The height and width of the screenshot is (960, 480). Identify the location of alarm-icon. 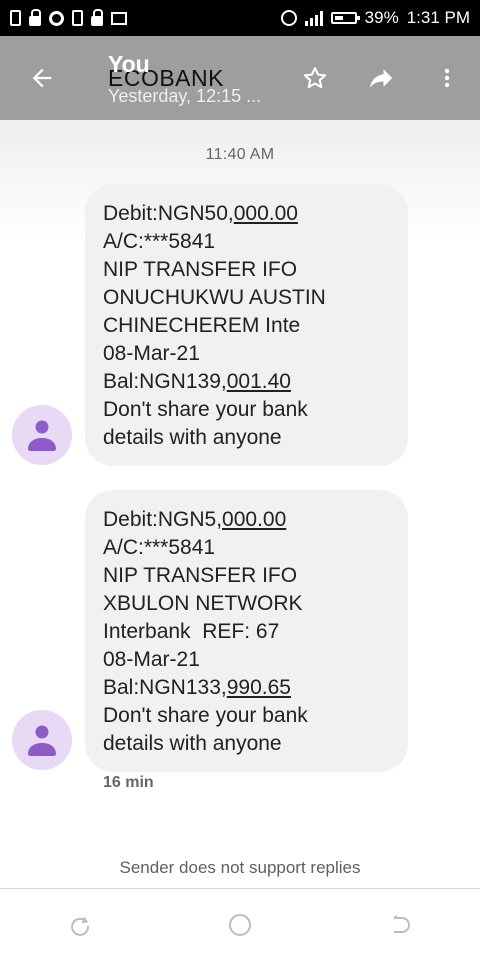
(288, 18).